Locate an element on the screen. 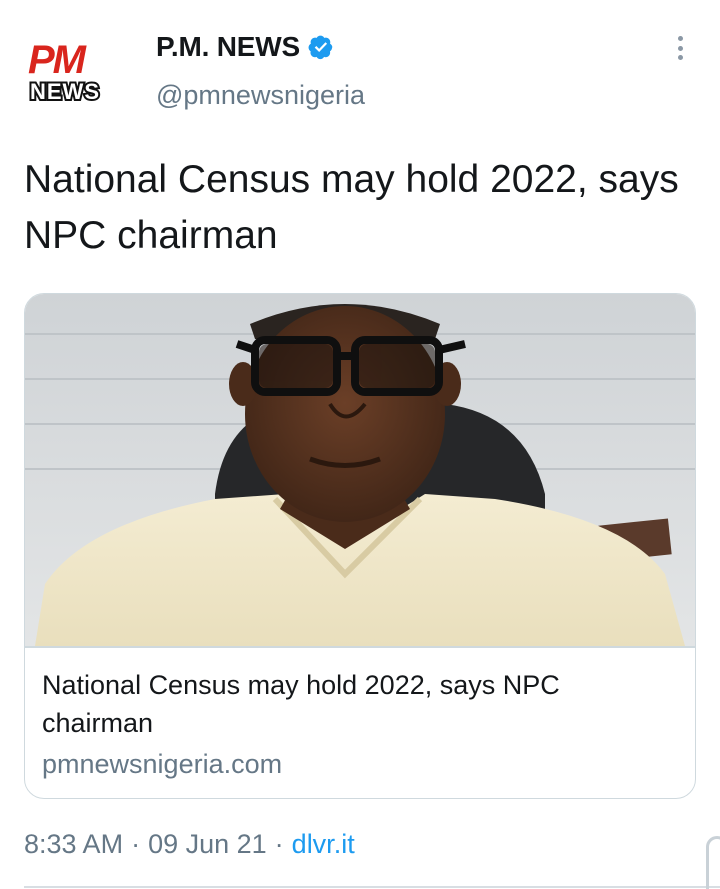 The height and width of the screenshot is (889, 720). avatar: PM NEWS is located at coordinates (78, 69).